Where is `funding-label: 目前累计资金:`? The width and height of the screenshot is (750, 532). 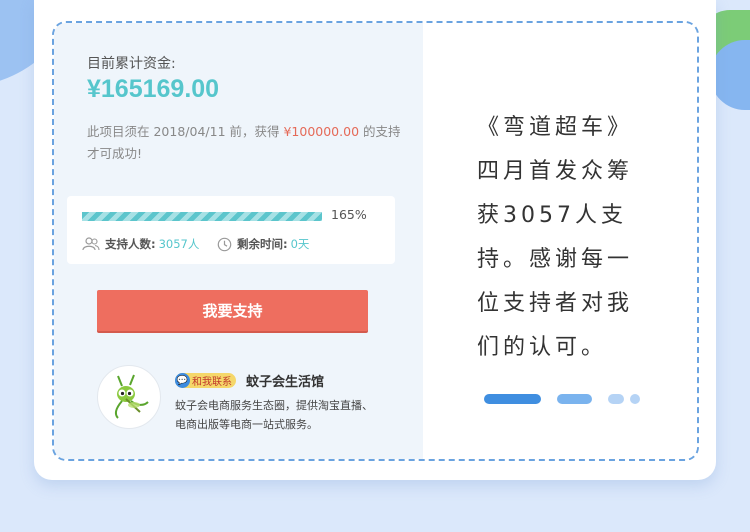
funding-label: 目前累计资金: is located at coordinates (131, 64).